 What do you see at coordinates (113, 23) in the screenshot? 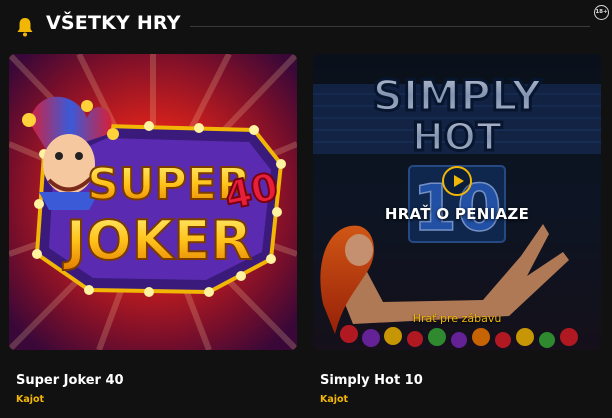
I see `section-title: VŠETKY HRY` at bounding box center [113, 23].